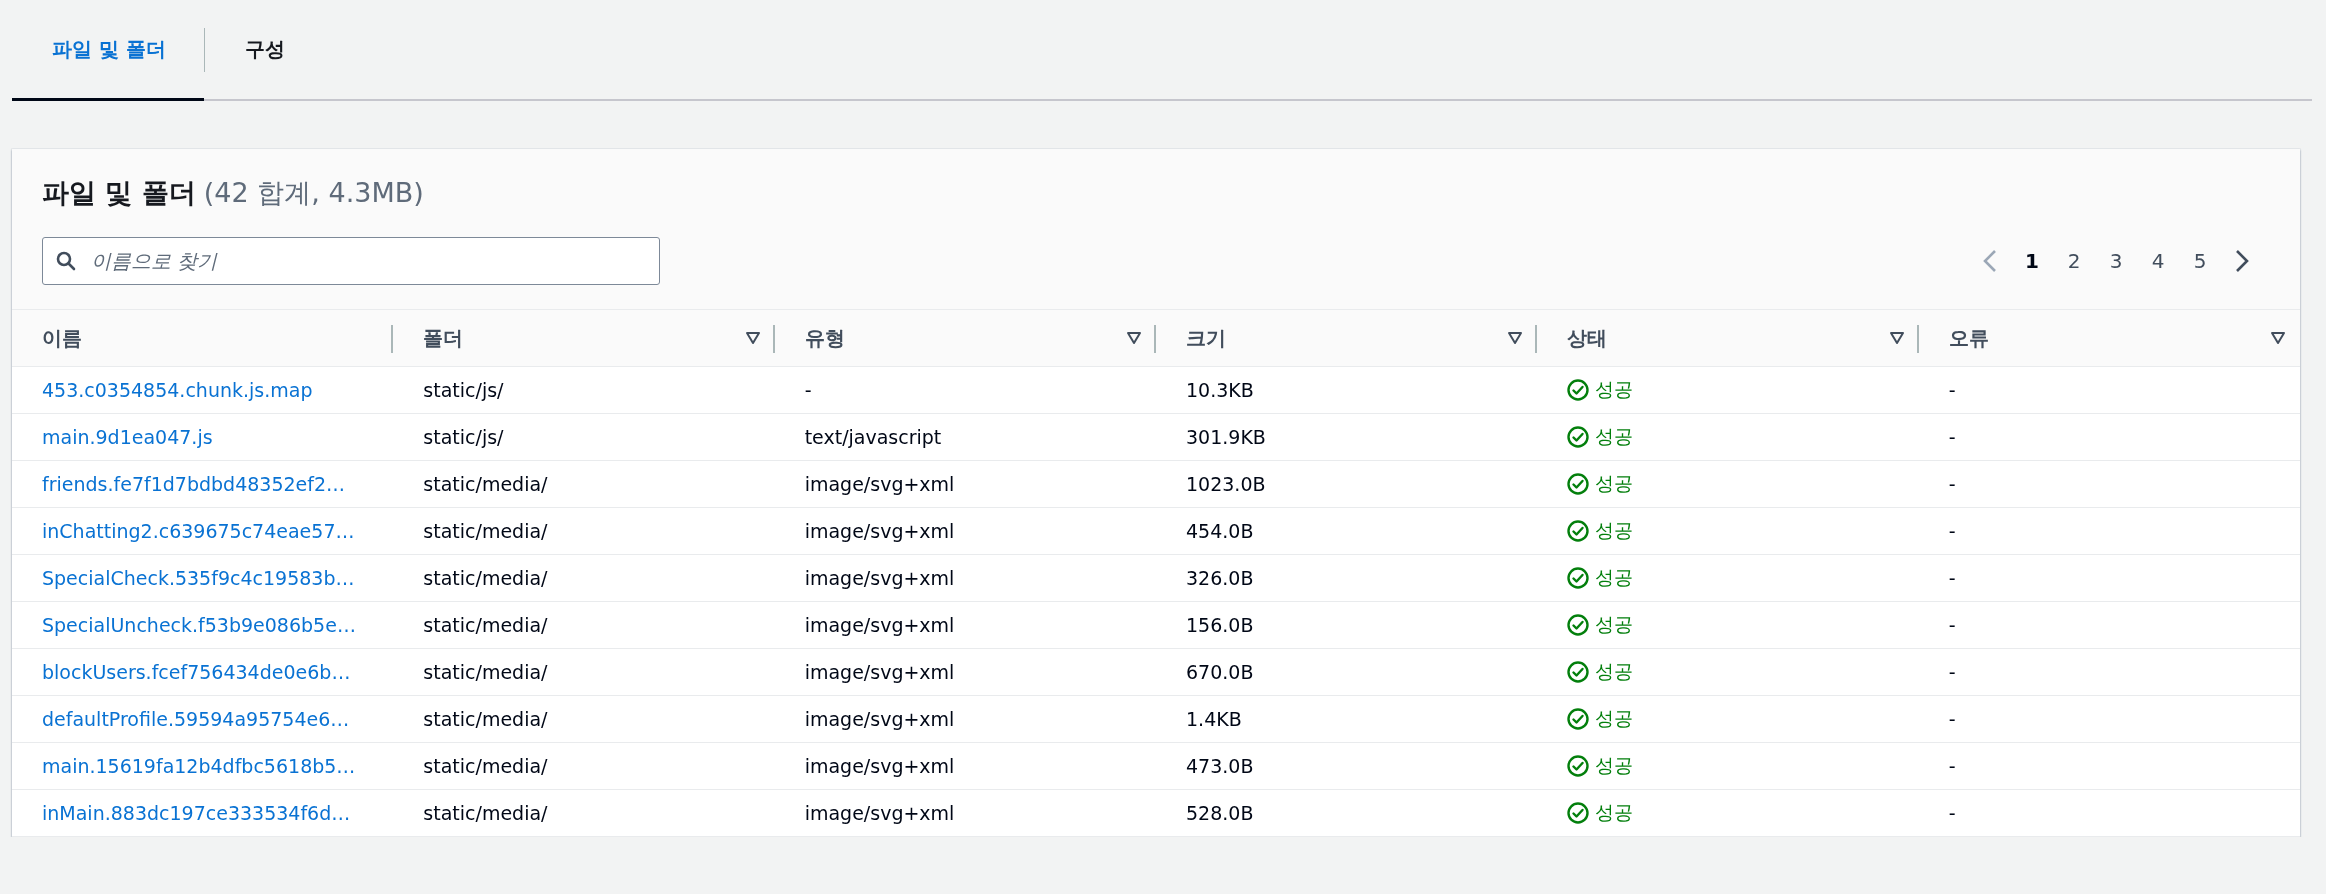 This screenshot has height=894, width=2326. Describe the element at coordinates (2032, 261) in the screenshot. I see `page-number: 1` at that location.